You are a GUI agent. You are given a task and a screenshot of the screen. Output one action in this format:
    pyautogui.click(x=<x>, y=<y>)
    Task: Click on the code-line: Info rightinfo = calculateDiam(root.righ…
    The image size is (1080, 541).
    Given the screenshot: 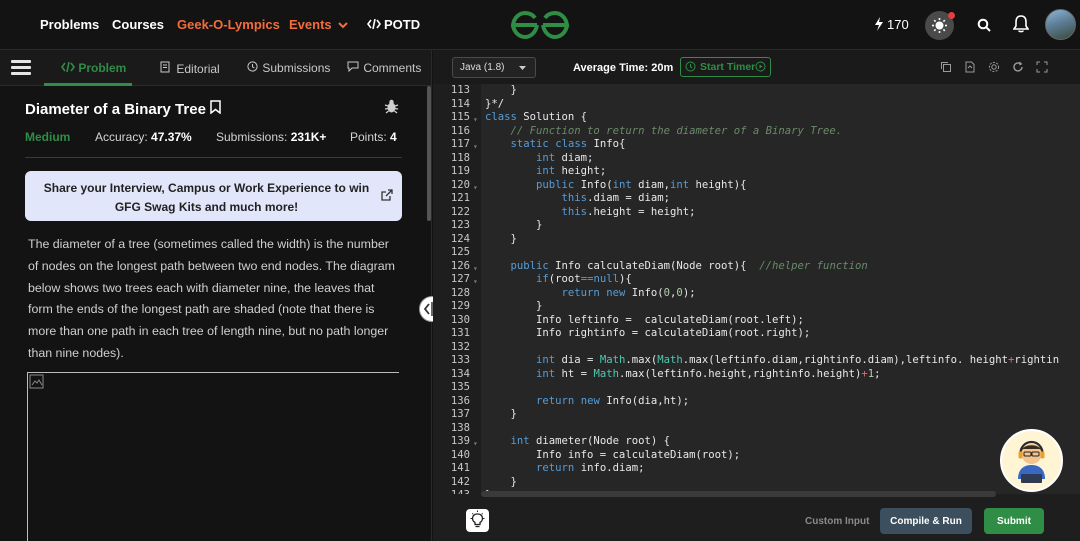 What is the action you would take?
    pyautogui.click(x=647, y=334)
    